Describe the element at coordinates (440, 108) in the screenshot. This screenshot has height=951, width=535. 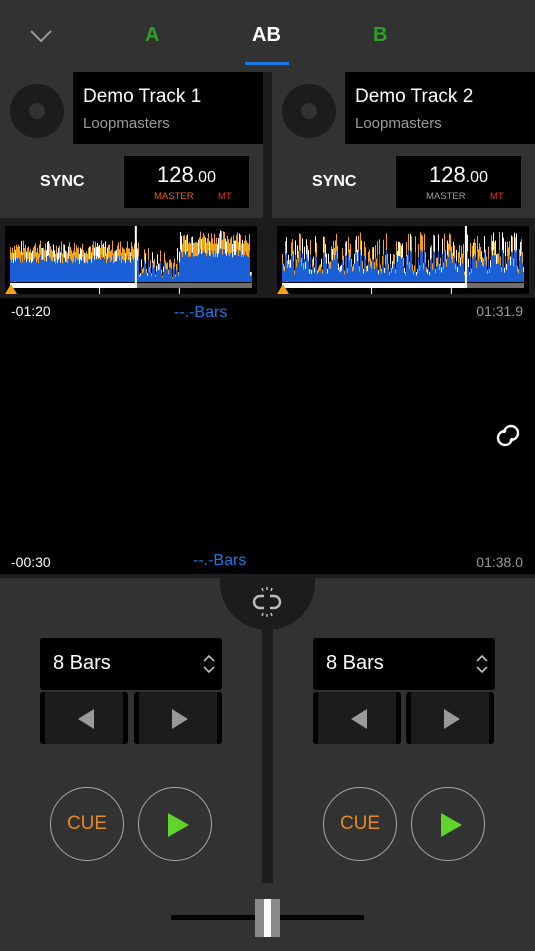
I see `deck-b-track-info: Demo Track 2 Loopmasters` at that location.